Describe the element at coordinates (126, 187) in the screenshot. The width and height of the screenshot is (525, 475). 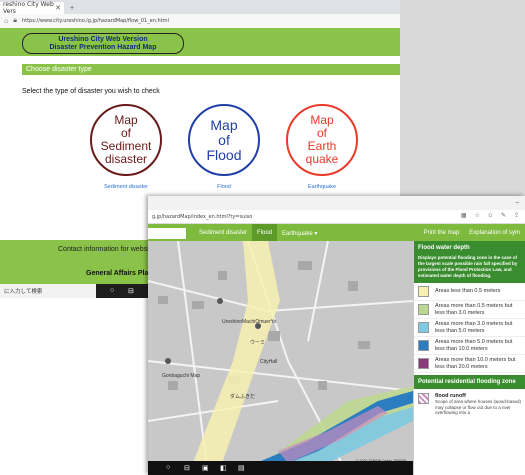
I see `sediment-link: Sediment disaster` at that location.